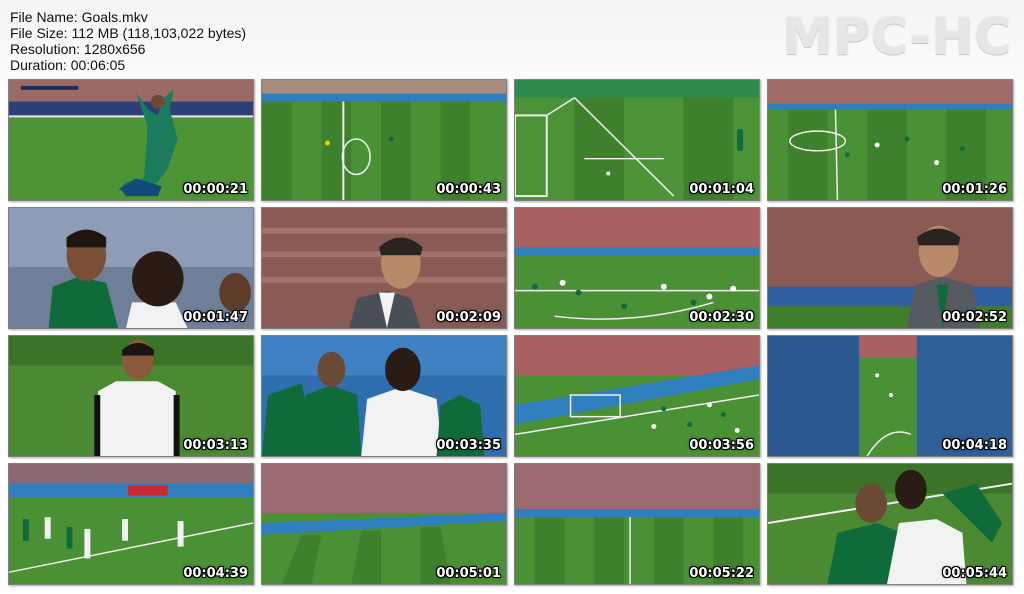 Image resolution: width=1024 pixels, height=594 pixels. Describe the element at coordinates (890, 524) in the screenshot. I see `thumbnail: 00:05:44` at that location.